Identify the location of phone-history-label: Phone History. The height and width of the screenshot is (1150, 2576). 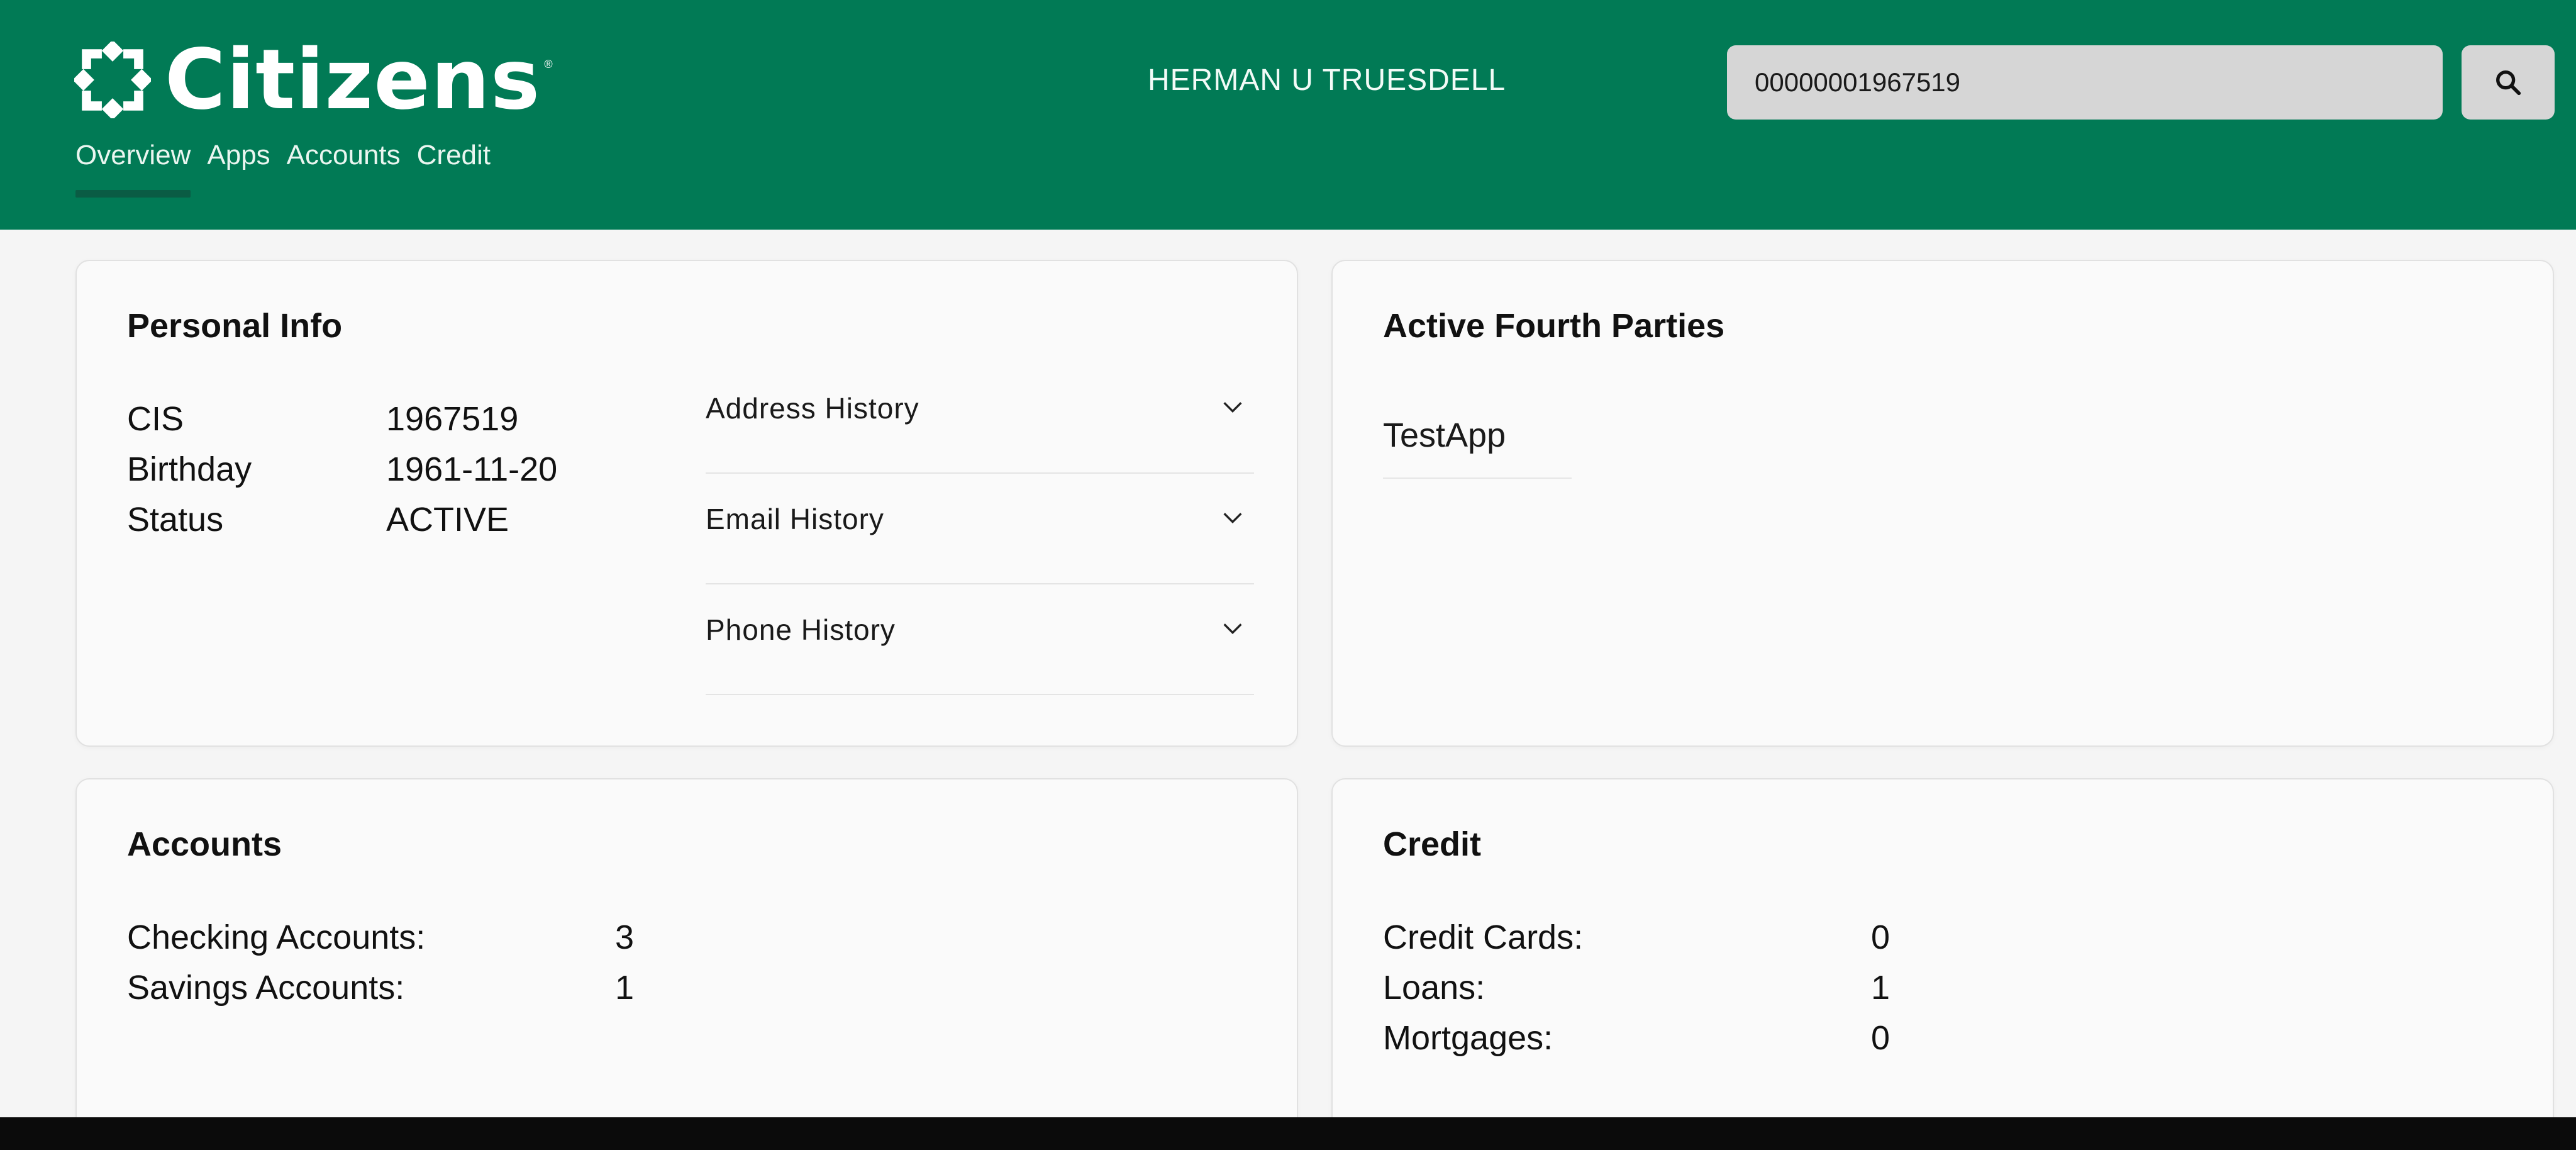
(801, 630).